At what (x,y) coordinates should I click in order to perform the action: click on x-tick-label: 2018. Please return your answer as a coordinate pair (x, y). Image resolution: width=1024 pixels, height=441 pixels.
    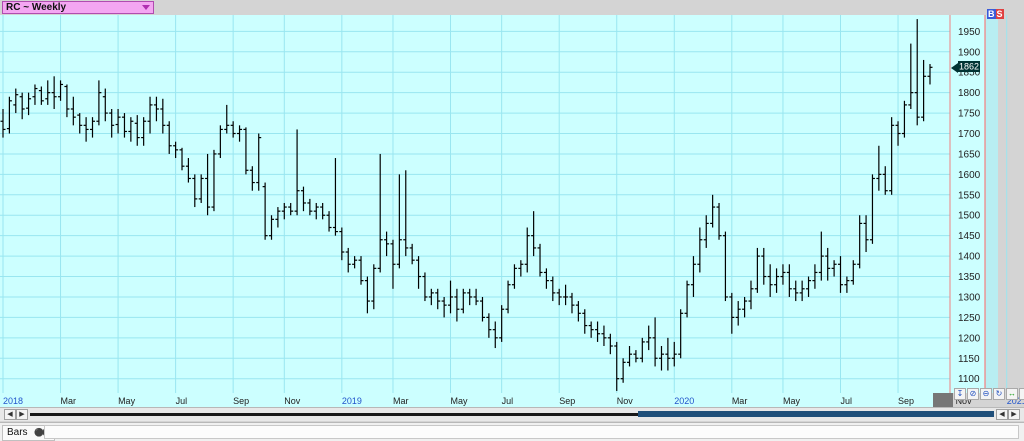
    Looking at the image, I should click on (13, 401).